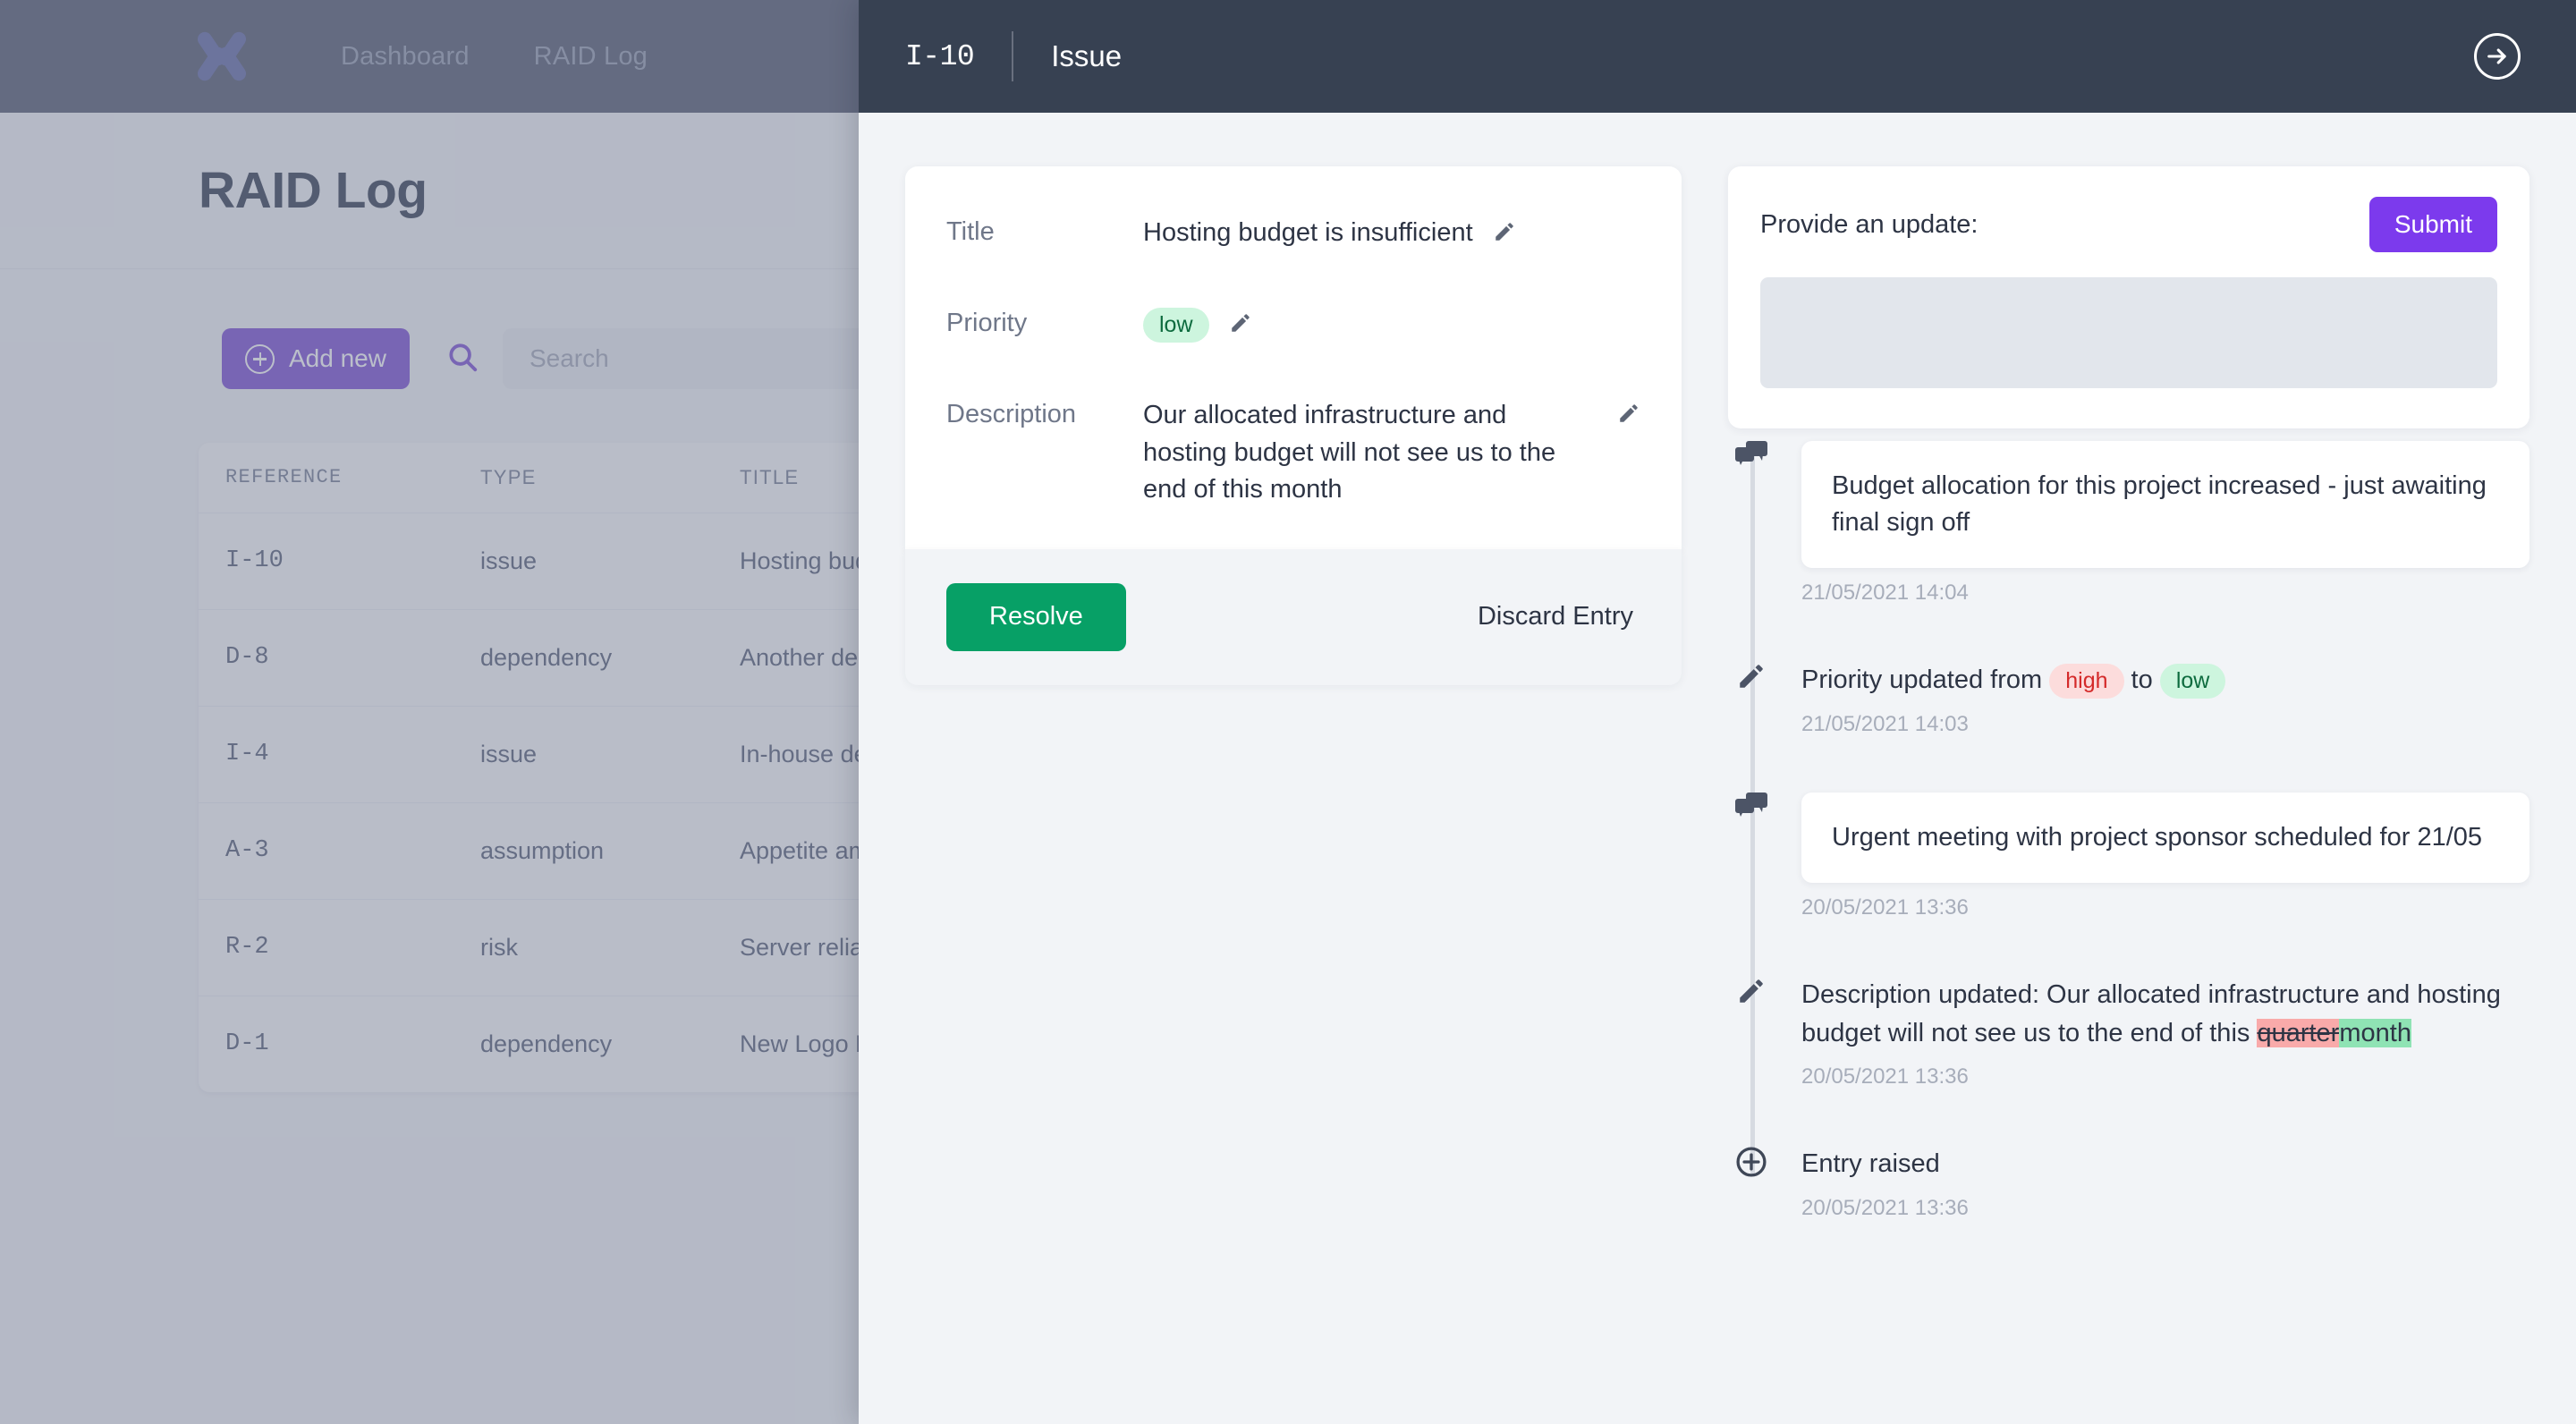 The height and width of the screenshot is (1424, 2576). I want to click on entry-type: Issue, so click(1087, 55).